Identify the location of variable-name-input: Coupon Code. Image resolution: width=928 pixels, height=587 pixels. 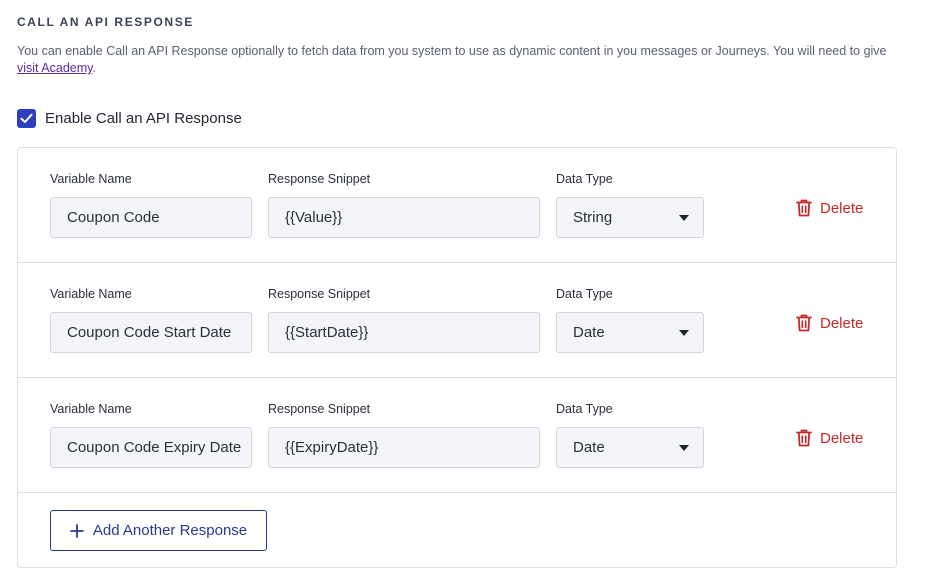
(151, 217).